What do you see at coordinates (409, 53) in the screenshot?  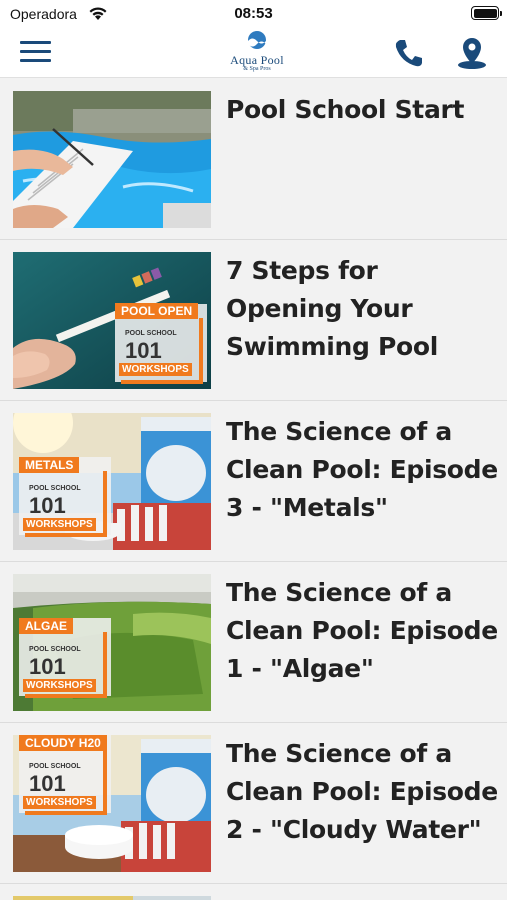 I see `phone-icon` at bounding box center [409, 53].